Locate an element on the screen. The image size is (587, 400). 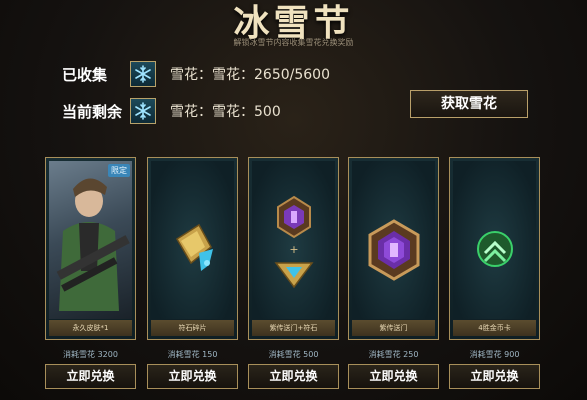
rune-shard-icon is located at coordinates (192, 240).